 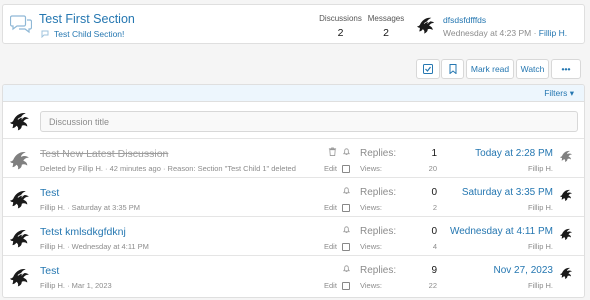 I want to click on bookmark-button, so click(x=452, y=69).